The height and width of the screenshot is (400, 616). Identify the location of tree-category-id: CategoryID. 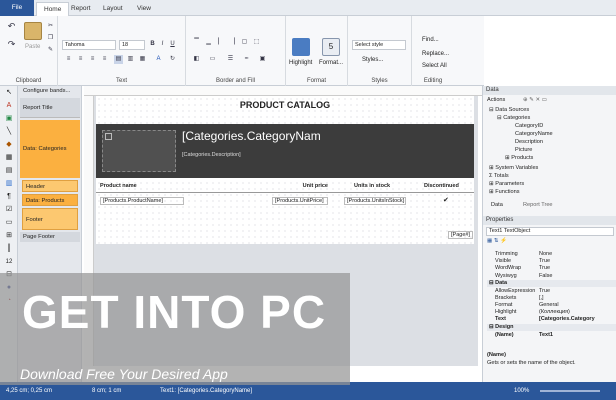
(529, 126).